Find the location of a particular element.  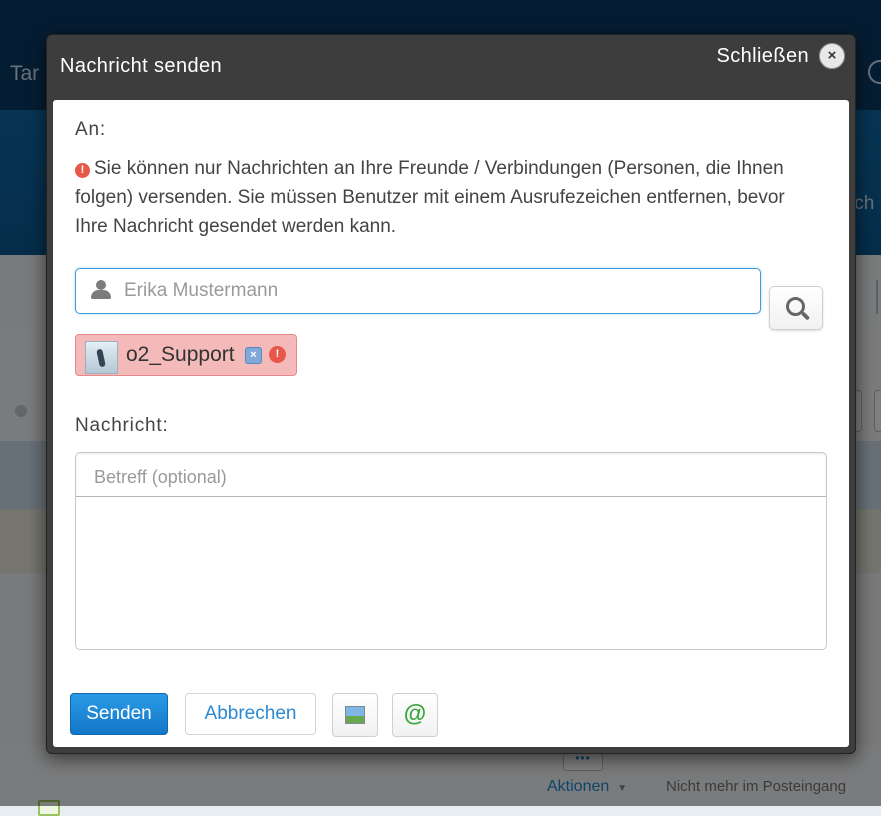

recipient-tag: o2_Support × ! is located at coordinates (186, 355).